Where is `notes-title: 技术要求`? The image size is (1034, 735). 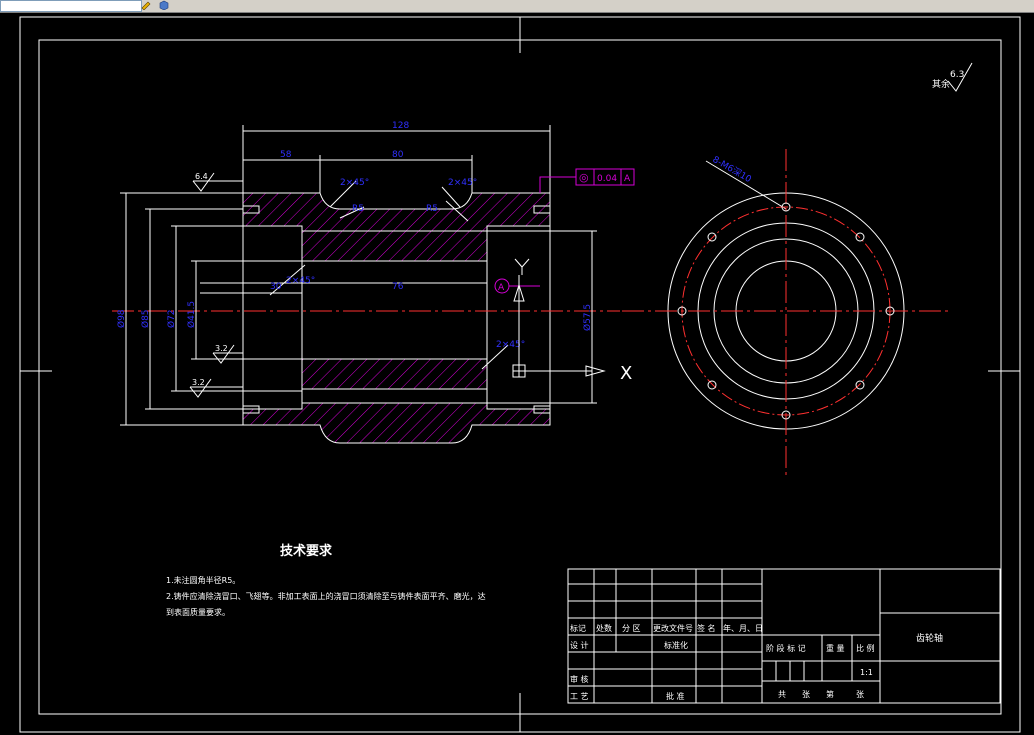 notes-title: 技术要求 is located at coordinates (306, 551).